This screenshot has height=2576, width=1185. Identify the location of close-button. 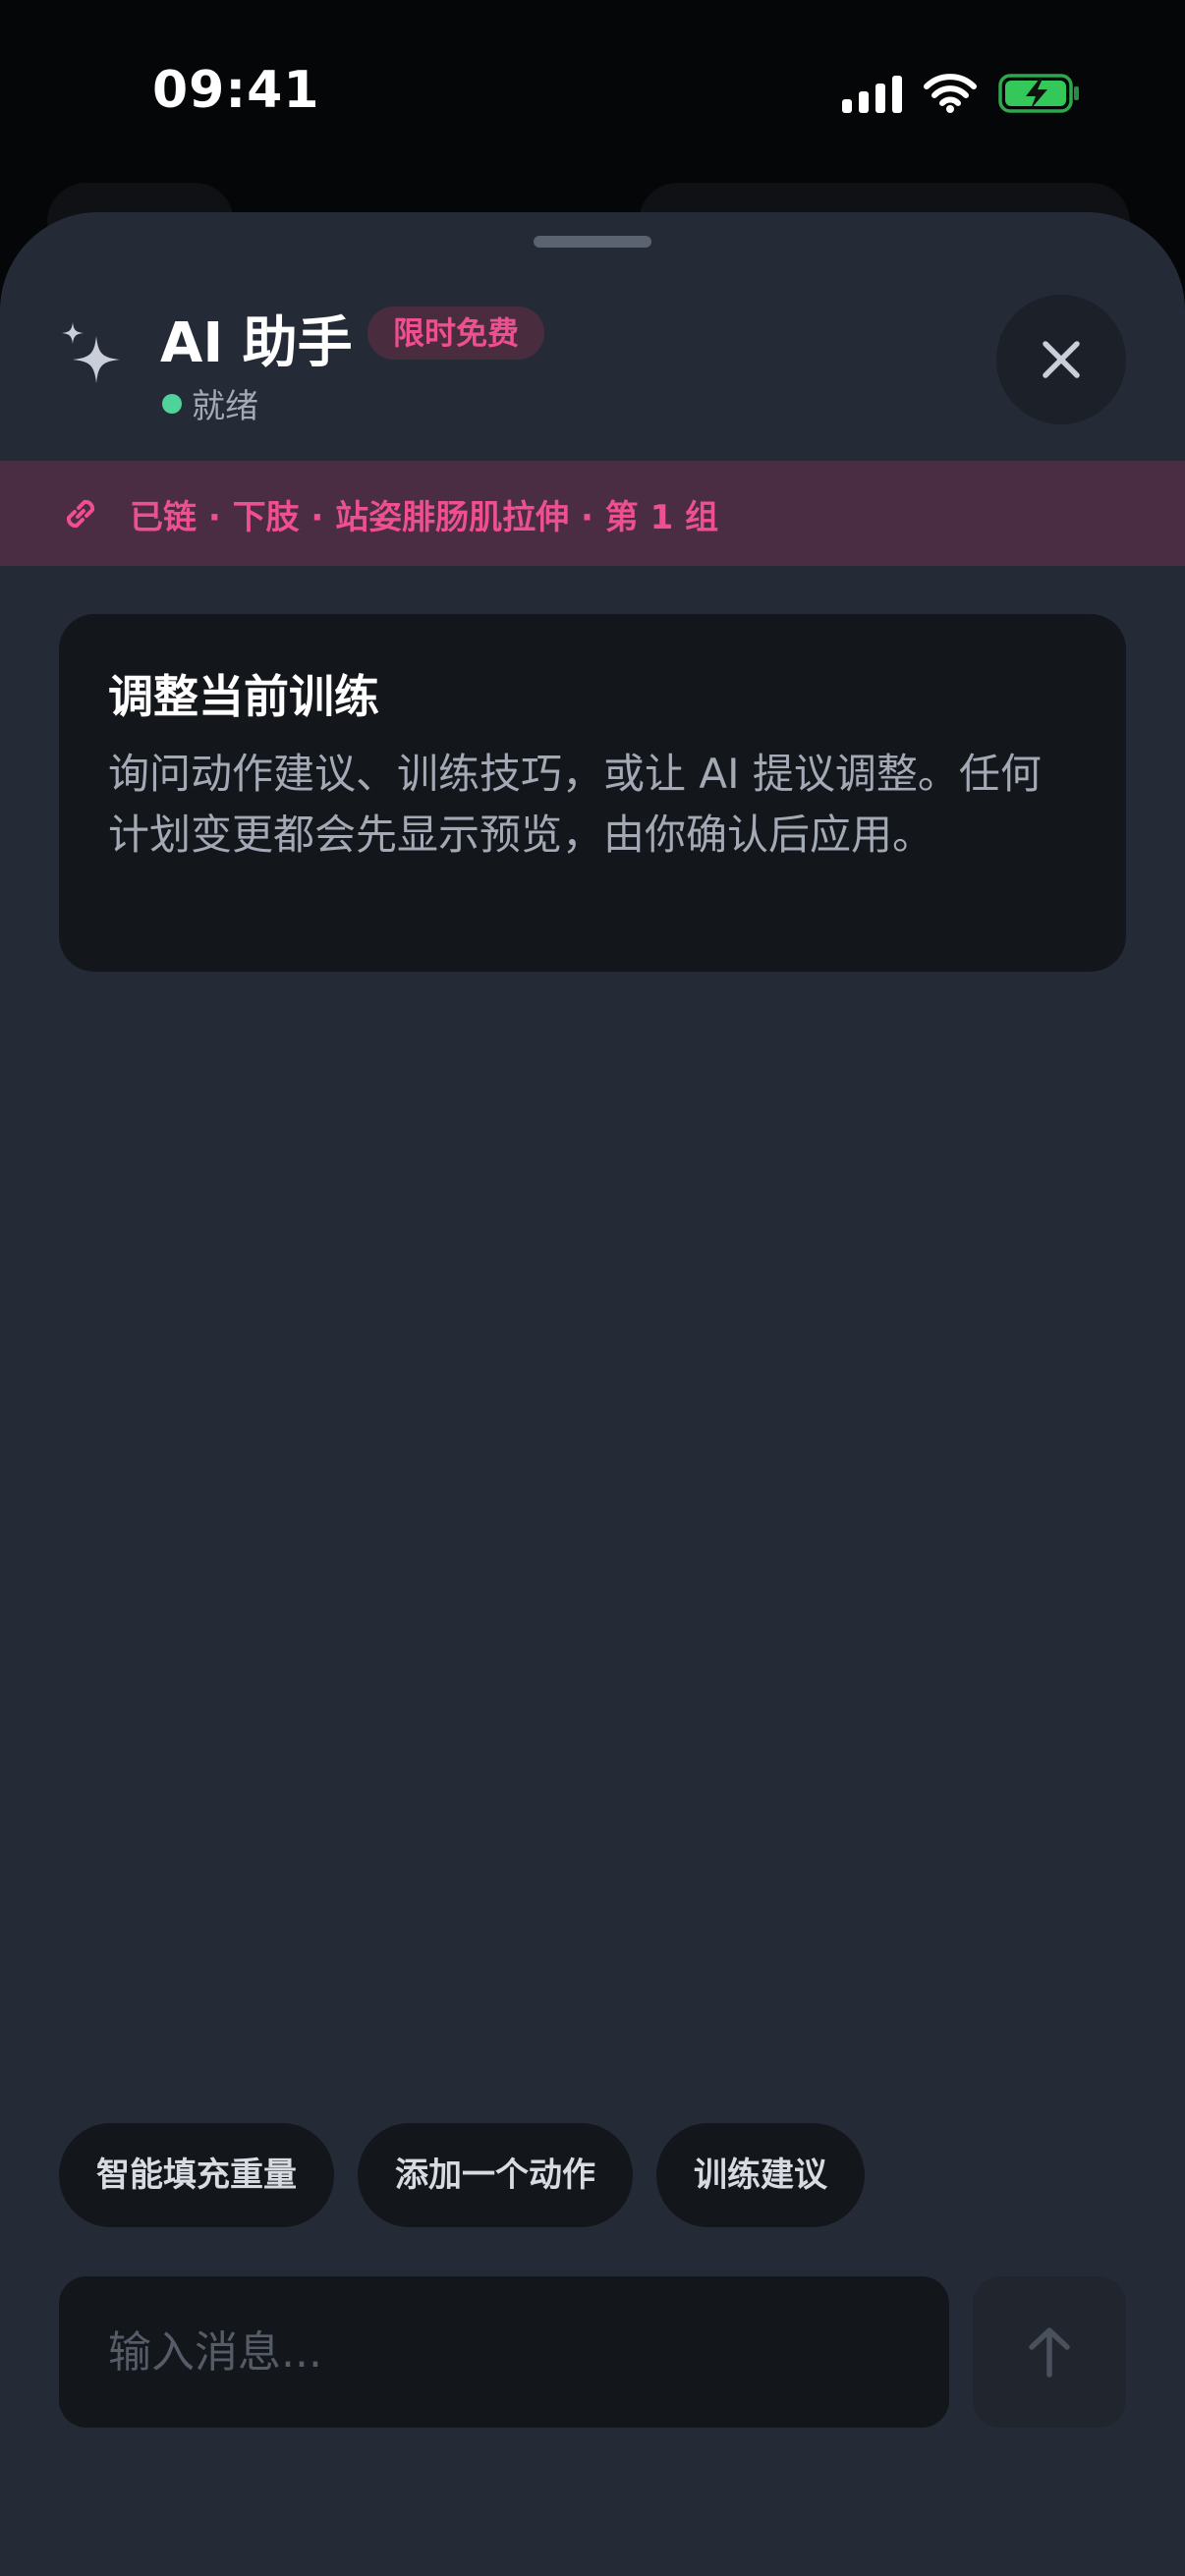
(1061, 359).